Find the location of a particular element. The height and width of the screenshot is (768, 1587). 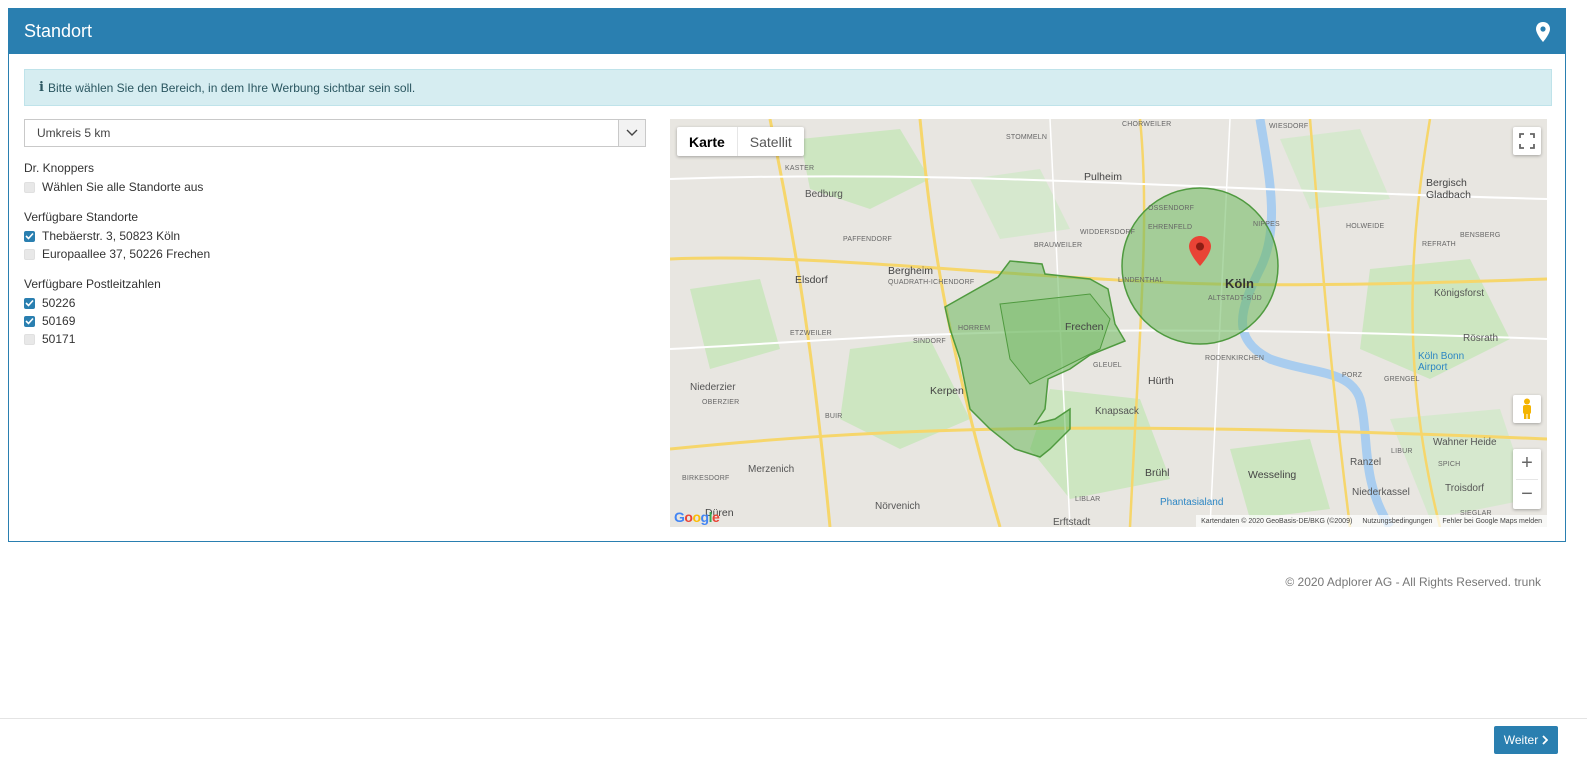

map-label: Bergisch Gladbach is located at coordinates (1448, 189).